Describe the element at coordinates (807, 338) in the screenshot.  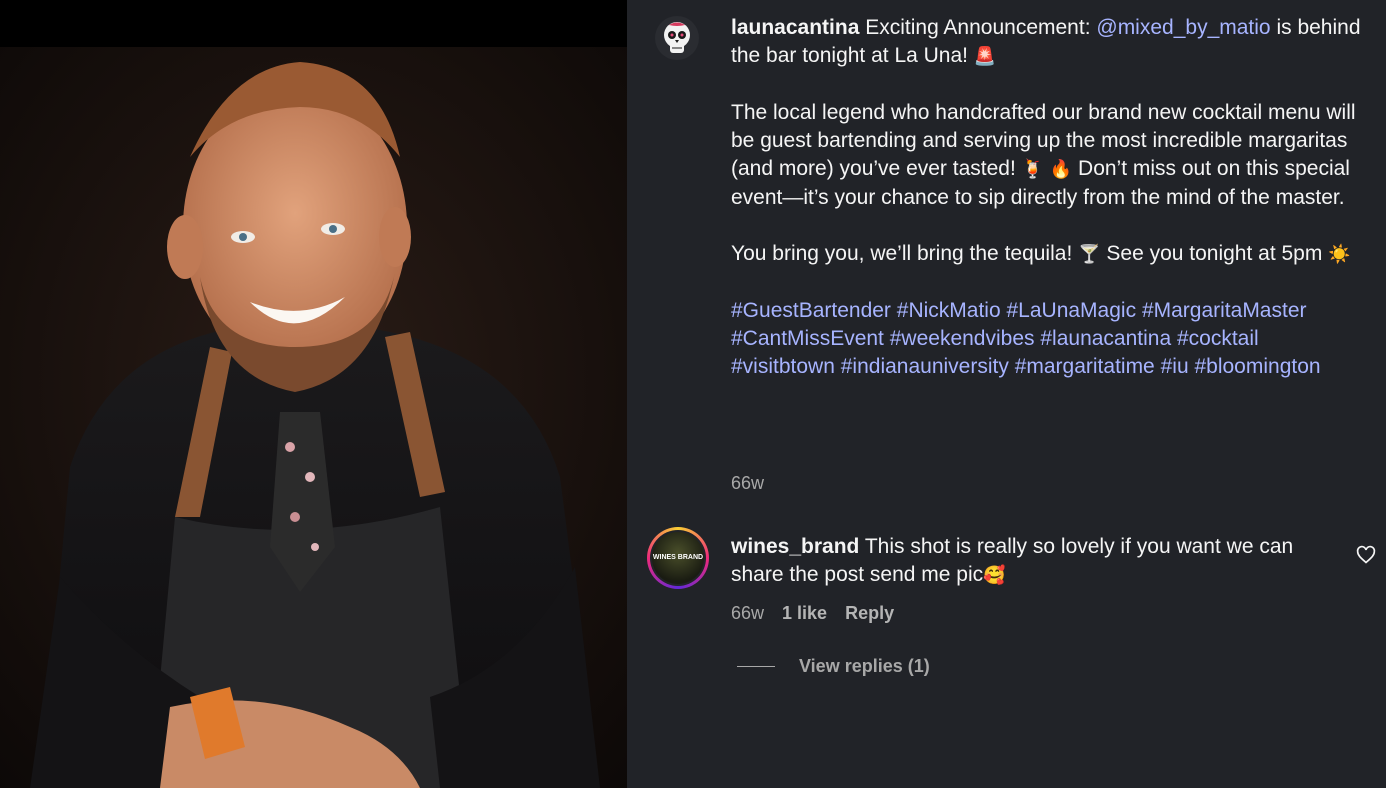
I see `hashtag-link: #CantMissEvent` at that location.